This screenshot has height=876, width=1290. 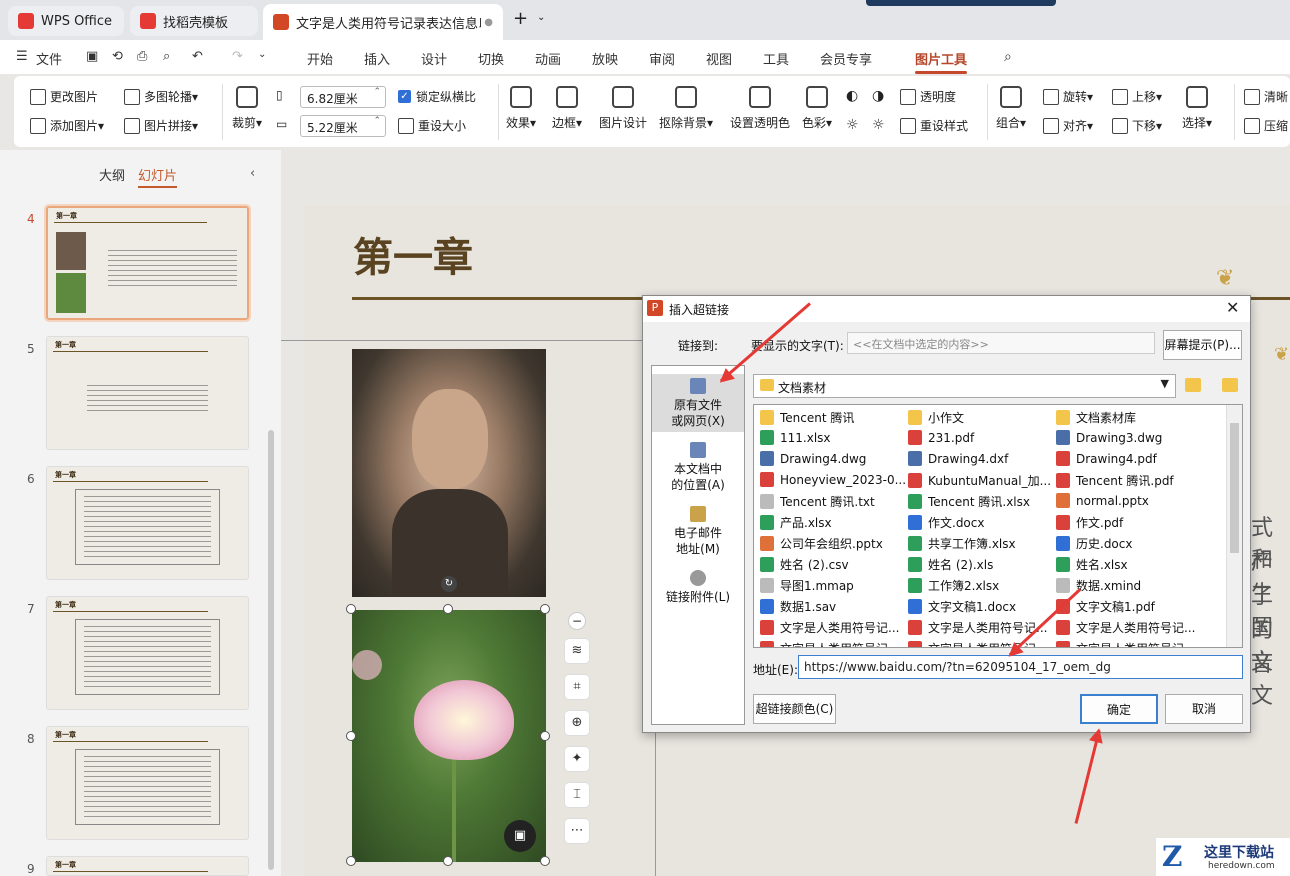 What do you see at coordinates (1266, 96) in the screenshot?
I see `clear-button: 清晰` at bounding box center [1266, 96].